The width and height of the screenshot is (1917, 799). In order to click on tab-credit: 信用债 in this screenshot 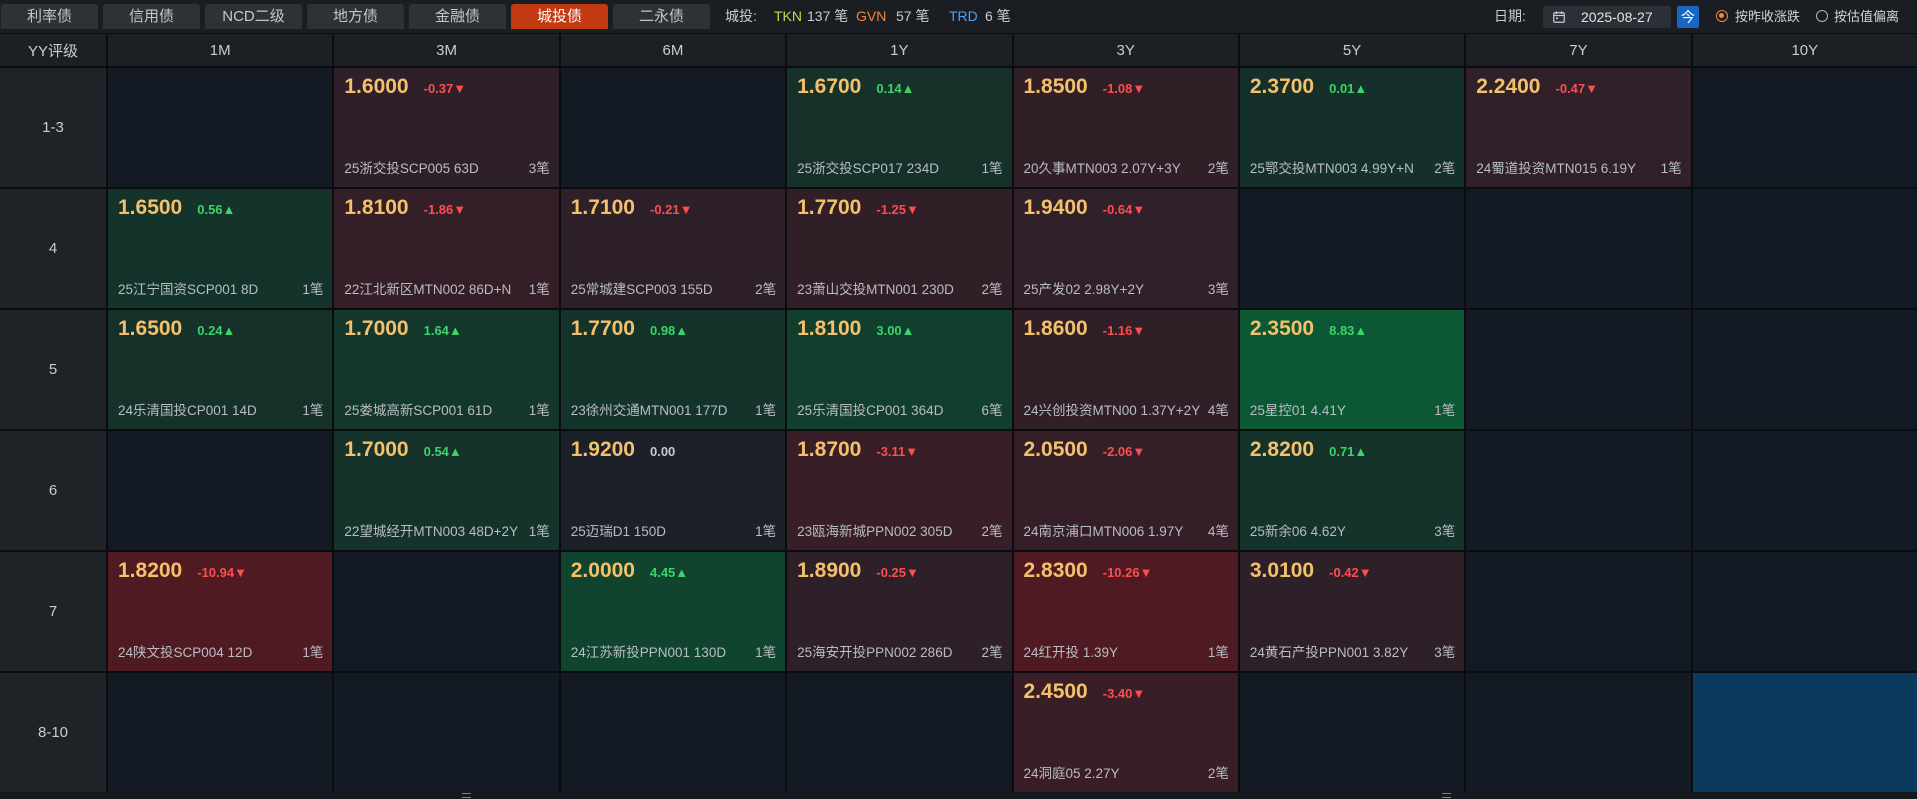, I will do `click(151, 16)`.